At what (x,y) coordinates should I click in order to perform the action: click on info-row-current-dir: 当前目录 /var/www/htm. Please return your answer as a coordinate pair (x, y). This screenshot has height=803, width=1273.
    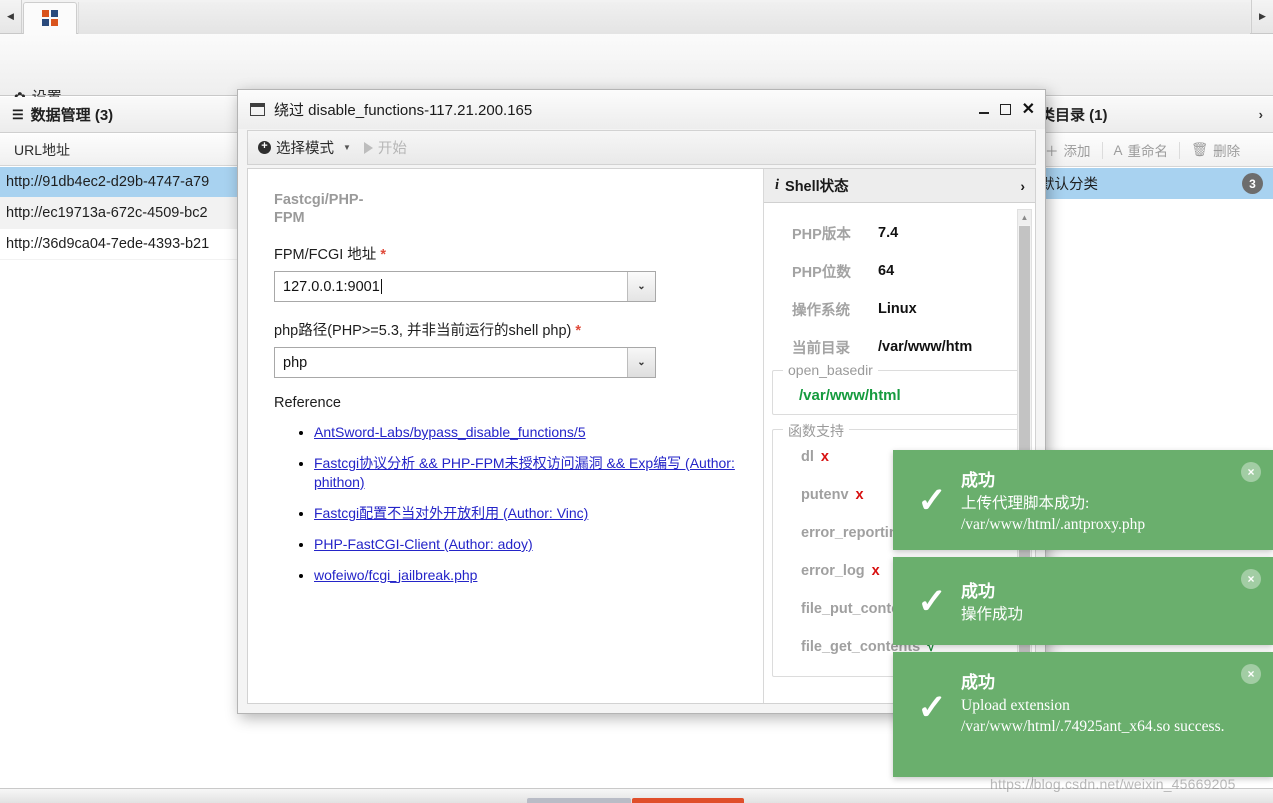
    Looking at the image, I should click on (899, 347).